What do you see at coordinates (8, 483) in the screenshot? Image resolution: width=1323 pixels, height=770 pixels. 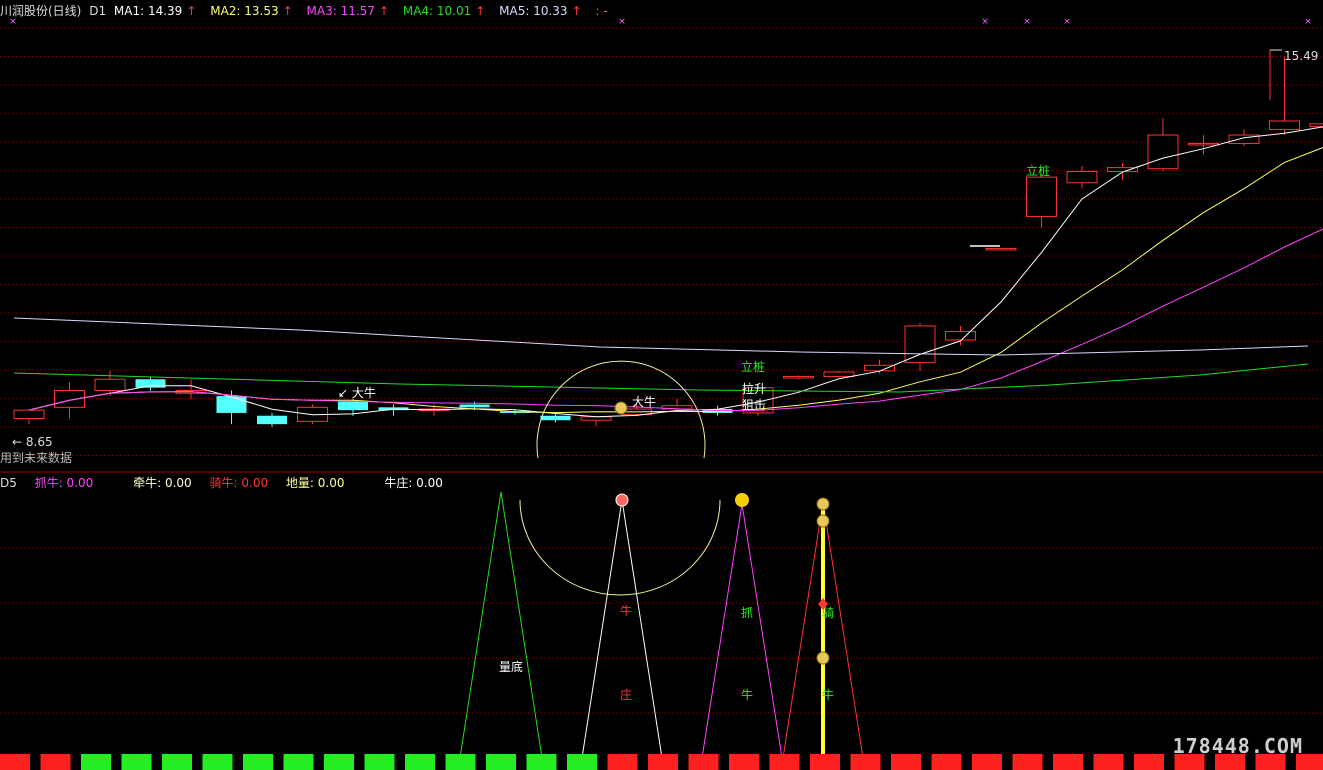 I see `indicator-name: D5` at bounding box center [8, 483].